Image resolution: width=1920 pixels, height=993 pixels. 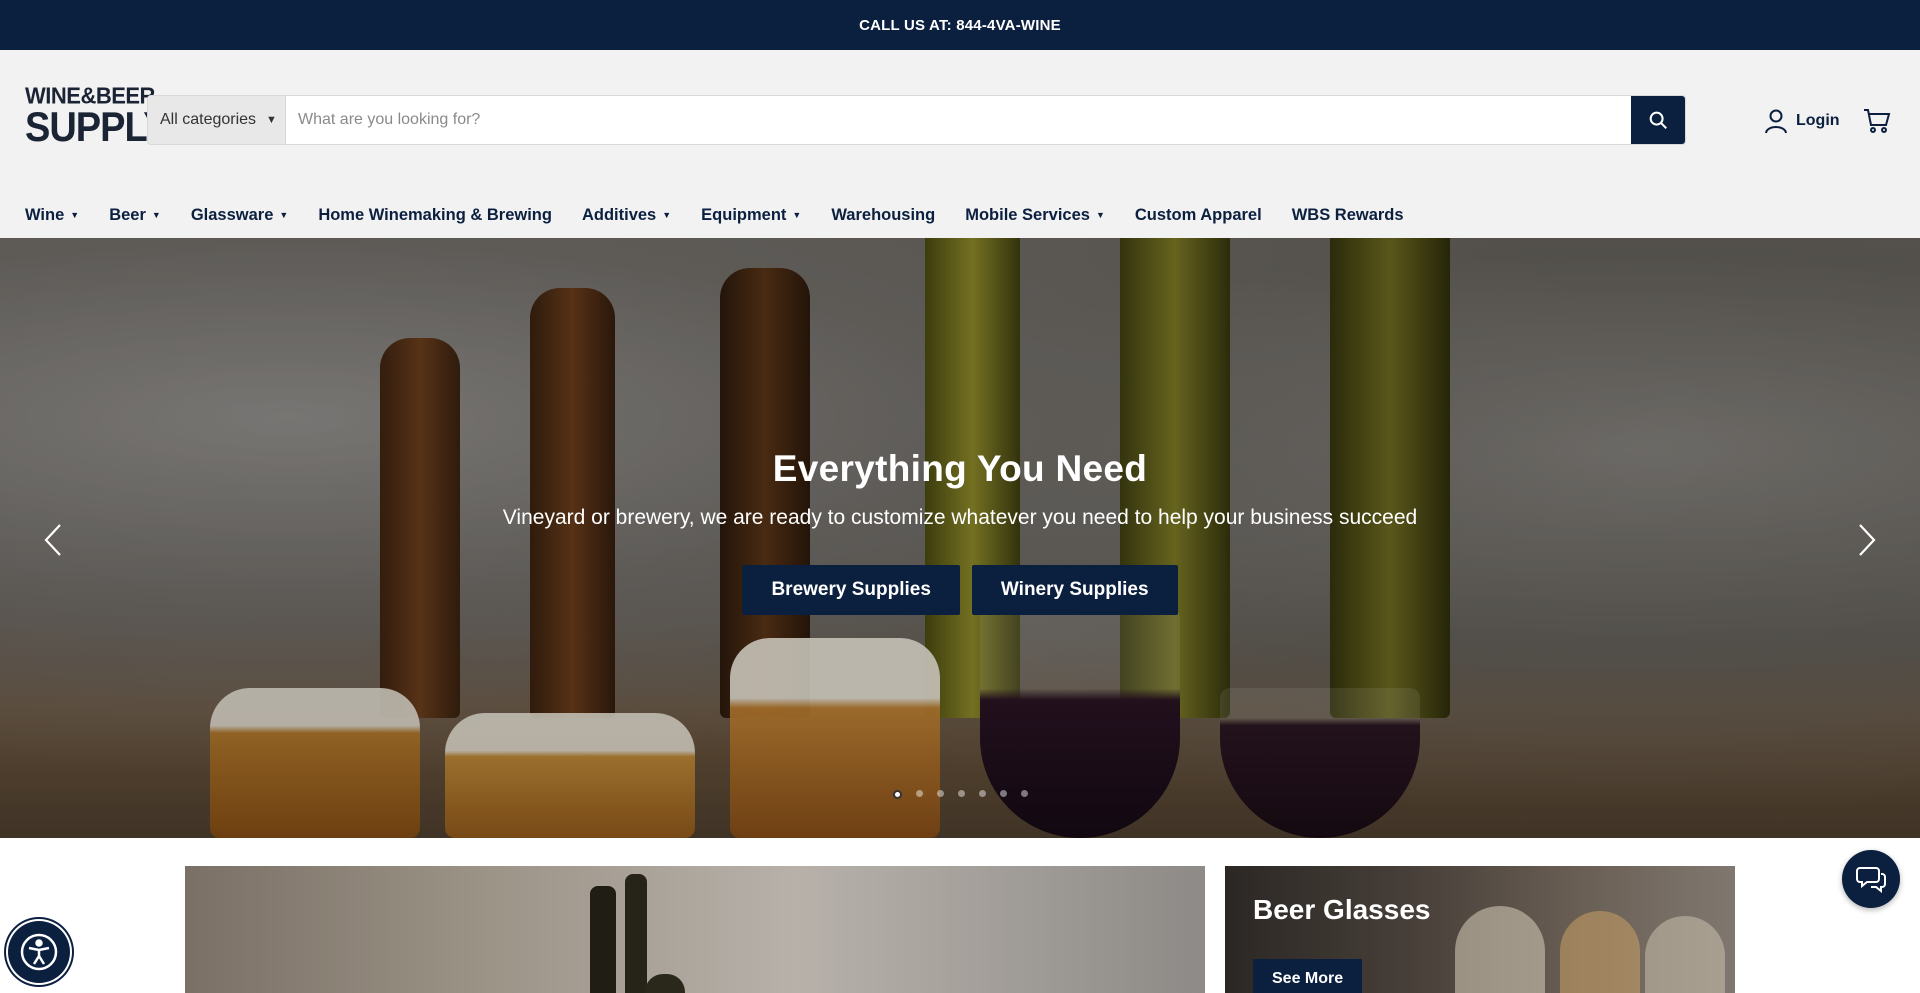 I want to click on promo-tile-beer-glasses: Beer Glasses See More, so click(x=1480, y=929).